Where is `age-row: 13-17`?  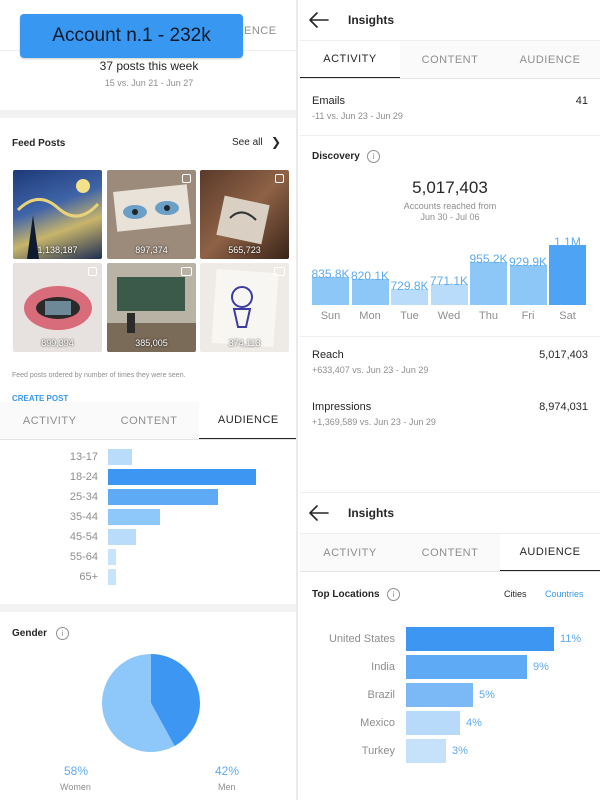
age-row: 13-17 is located at coordinates (148, 457).